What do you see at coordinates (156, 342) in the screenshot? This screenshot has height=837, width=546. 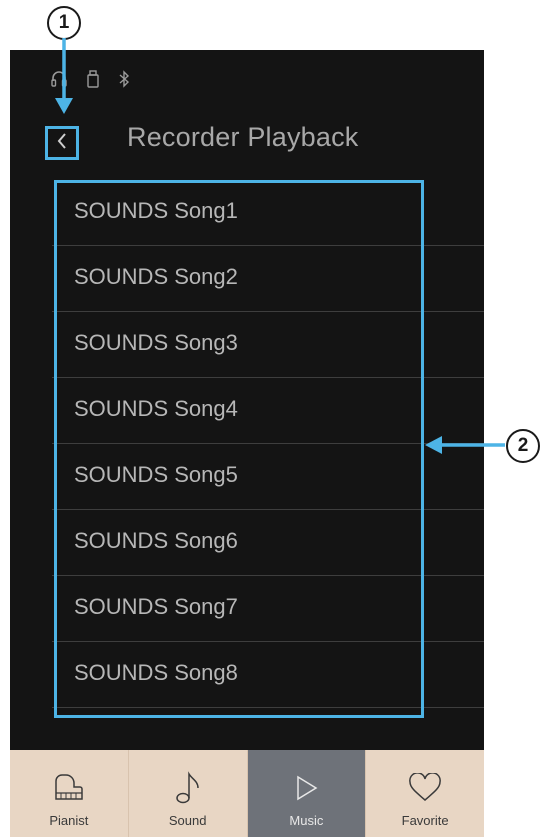 I see `song-label: SOUNDS Song3` at bounding box center [156, 342].